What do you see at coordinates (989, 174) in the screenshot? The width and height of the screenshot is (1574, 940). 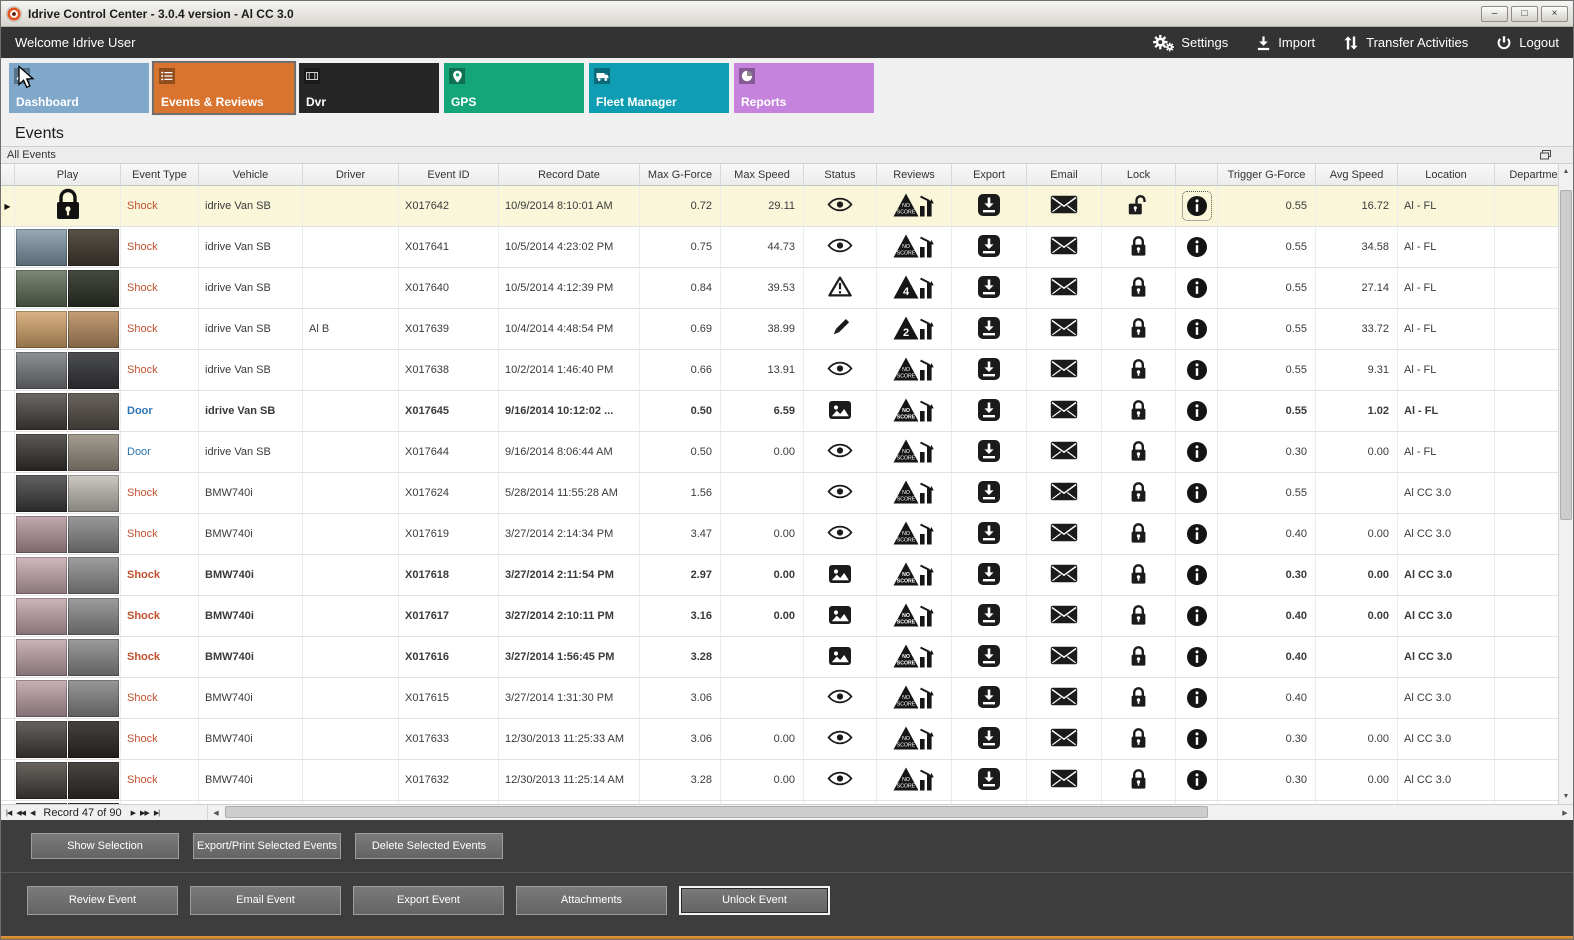 I see `column-header-export: Export` at bounding box center [989, 174].